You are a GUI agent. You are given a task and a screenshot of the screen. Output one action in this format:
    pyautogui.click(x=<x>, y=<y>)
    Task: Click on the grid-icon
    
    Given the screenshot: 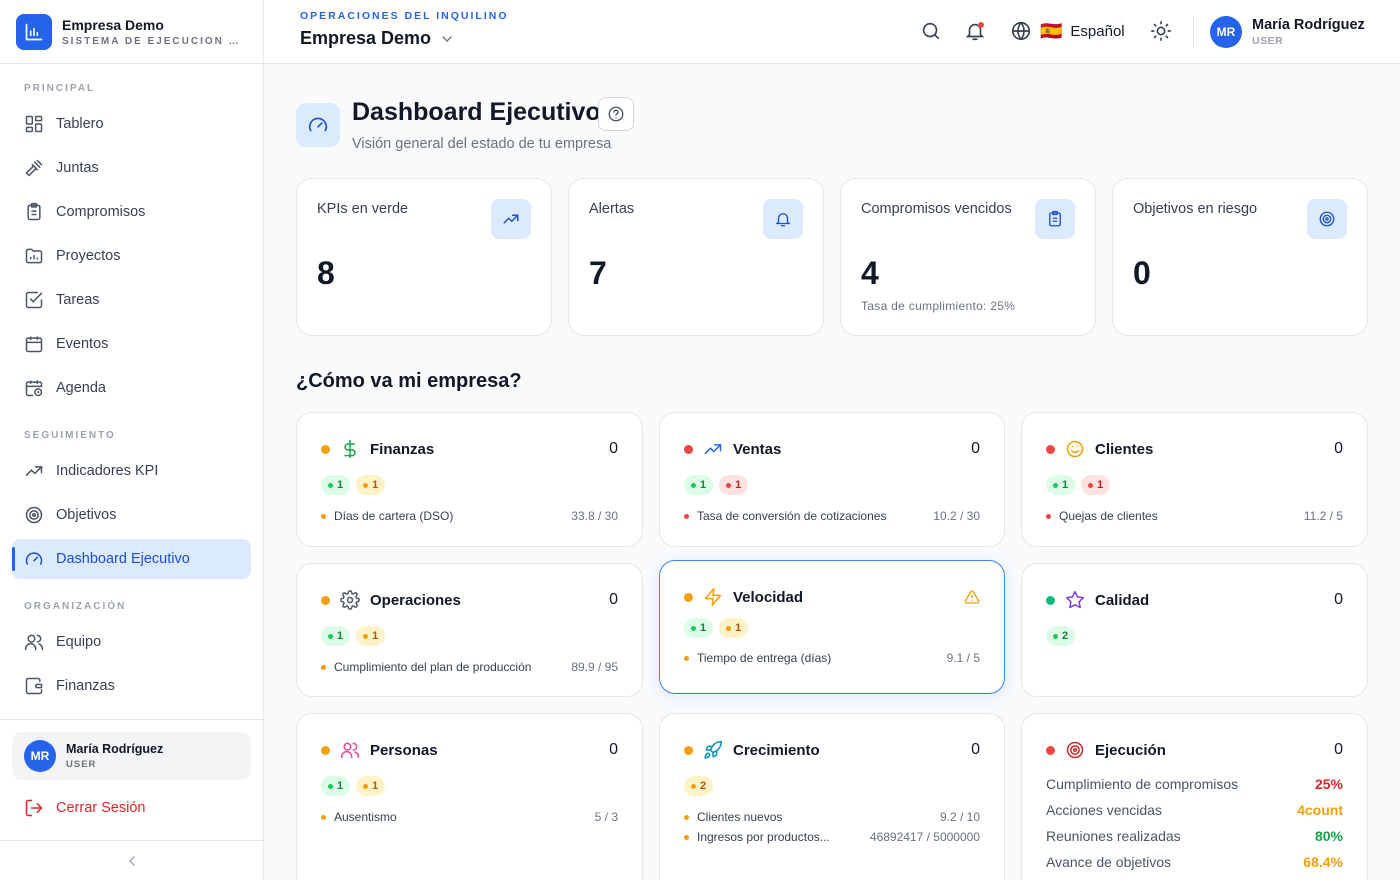 What is the action you would take?
    pyautogui.click(x=34, y=124)
    